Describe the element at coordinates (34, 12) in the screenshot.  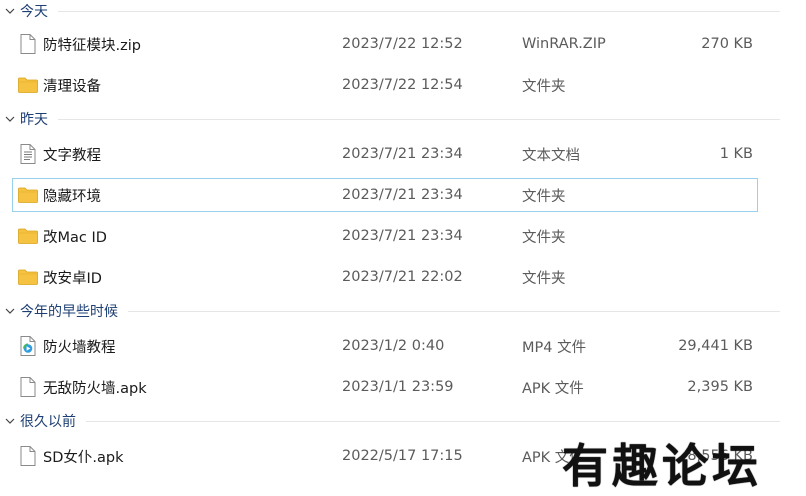
I see `group-label: 今天` at that location.